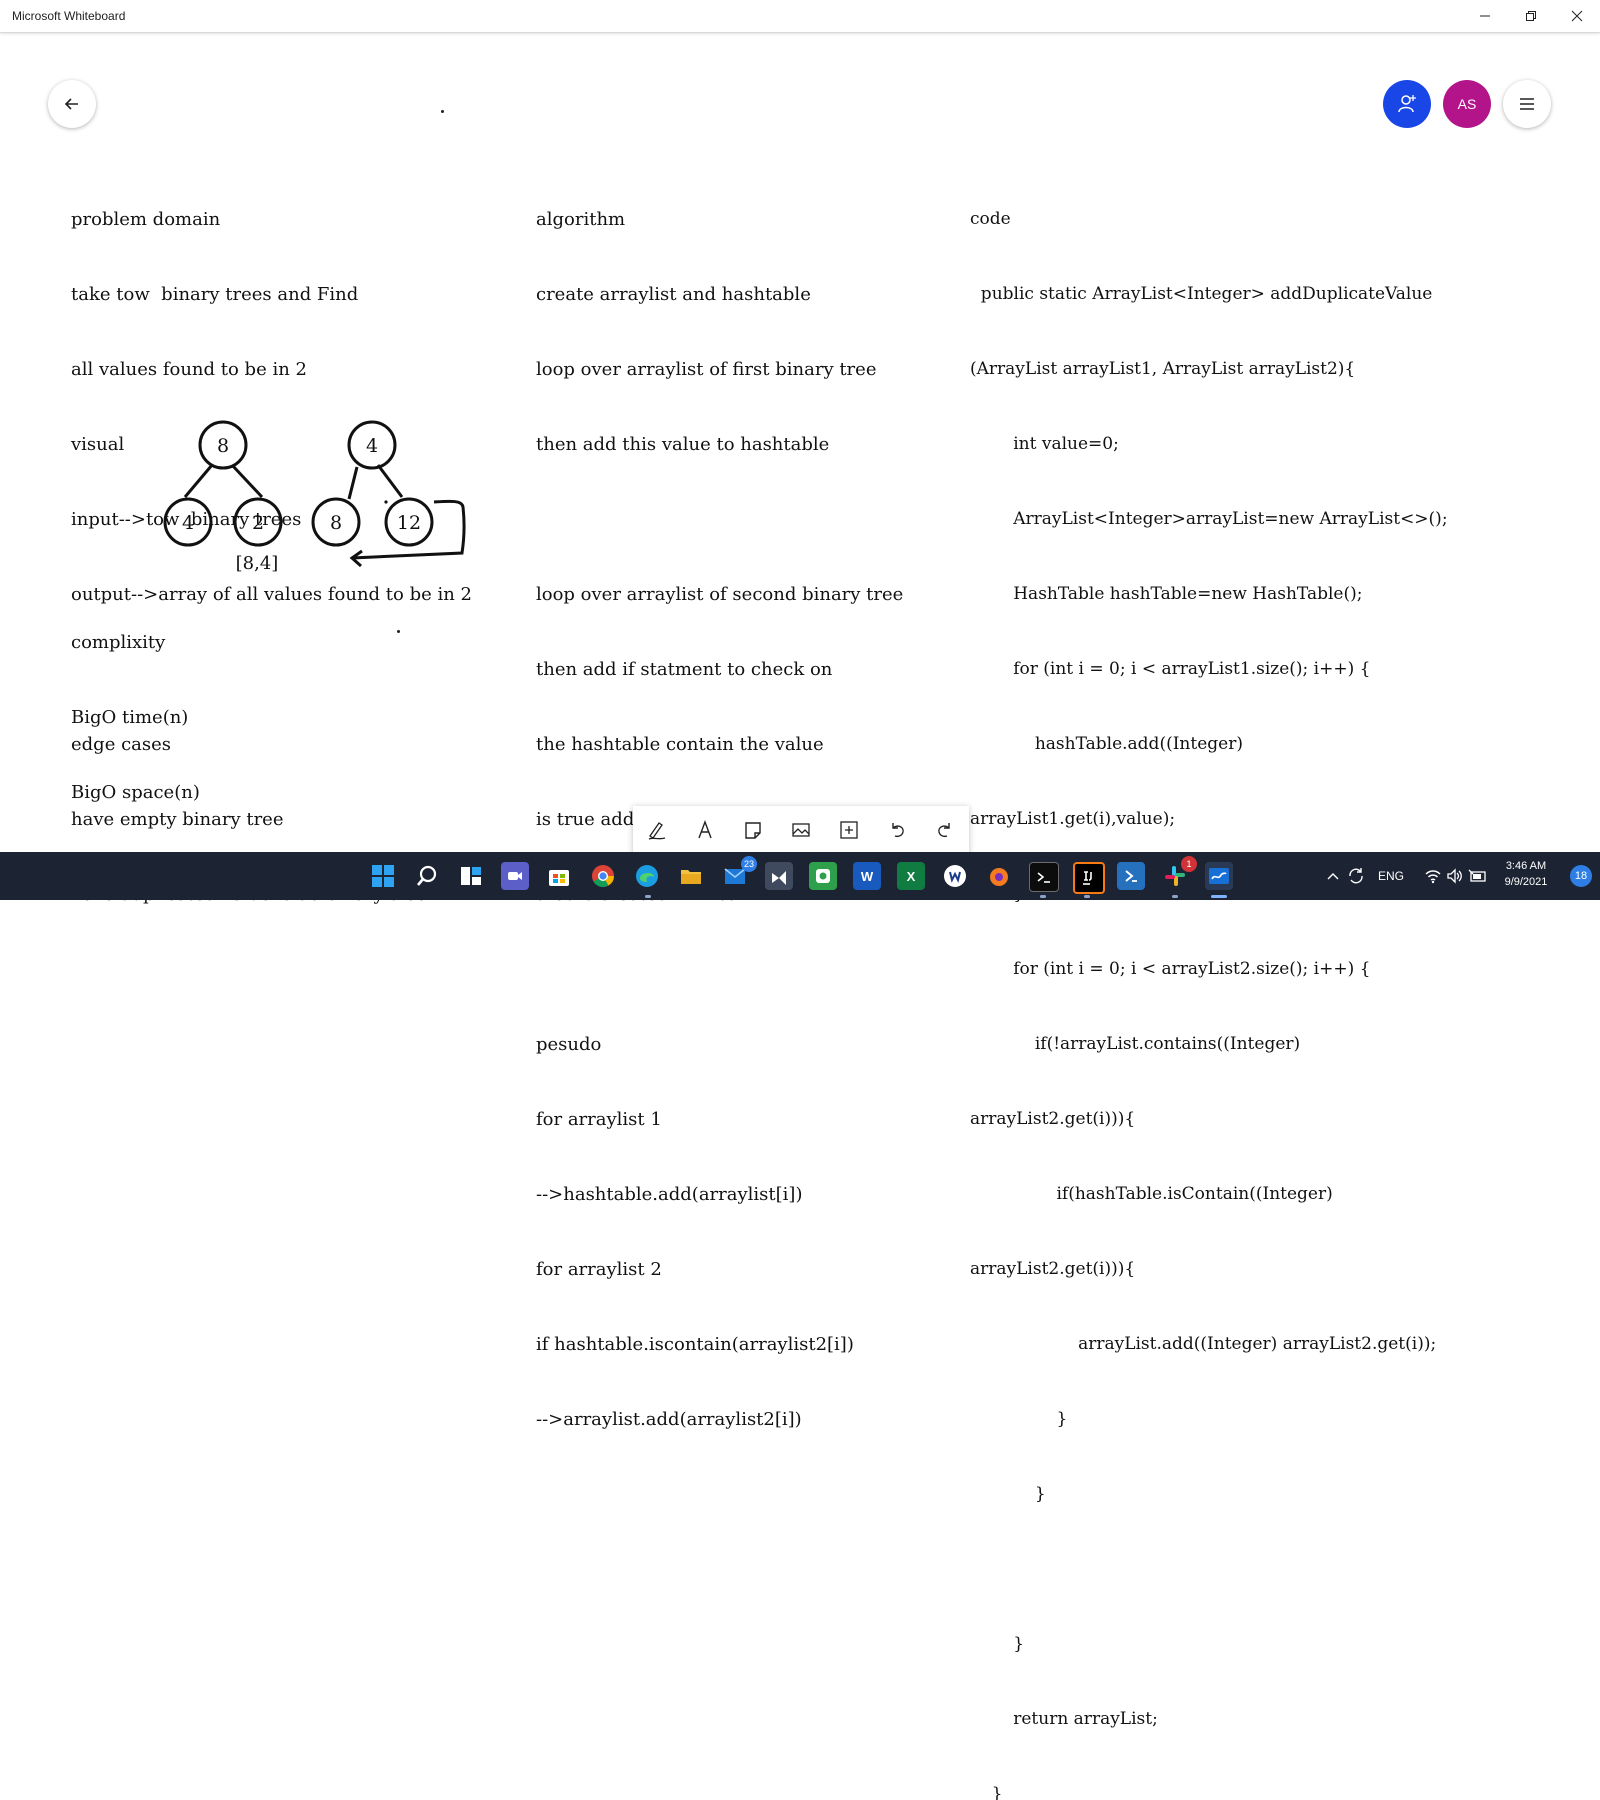  I want to click on text-icon, so click(705, 829).